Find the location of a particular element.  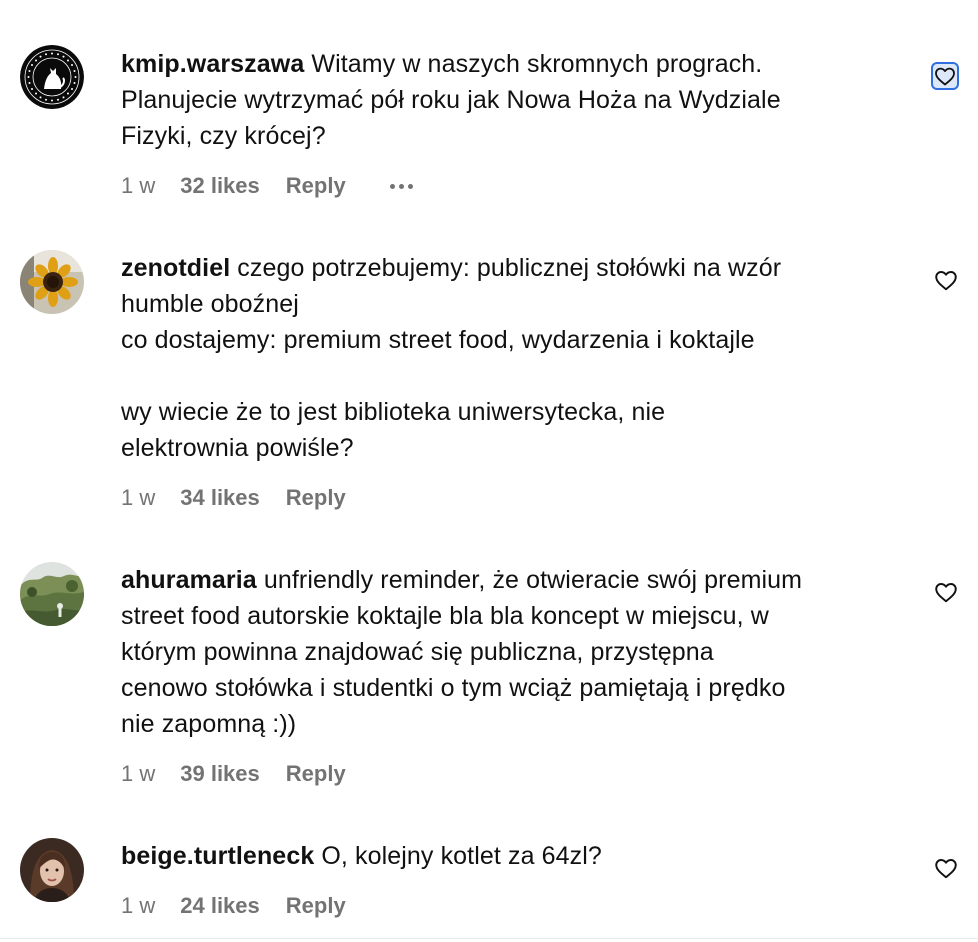

likes-count-button: 39 likes is located at coordinates (220, 774).